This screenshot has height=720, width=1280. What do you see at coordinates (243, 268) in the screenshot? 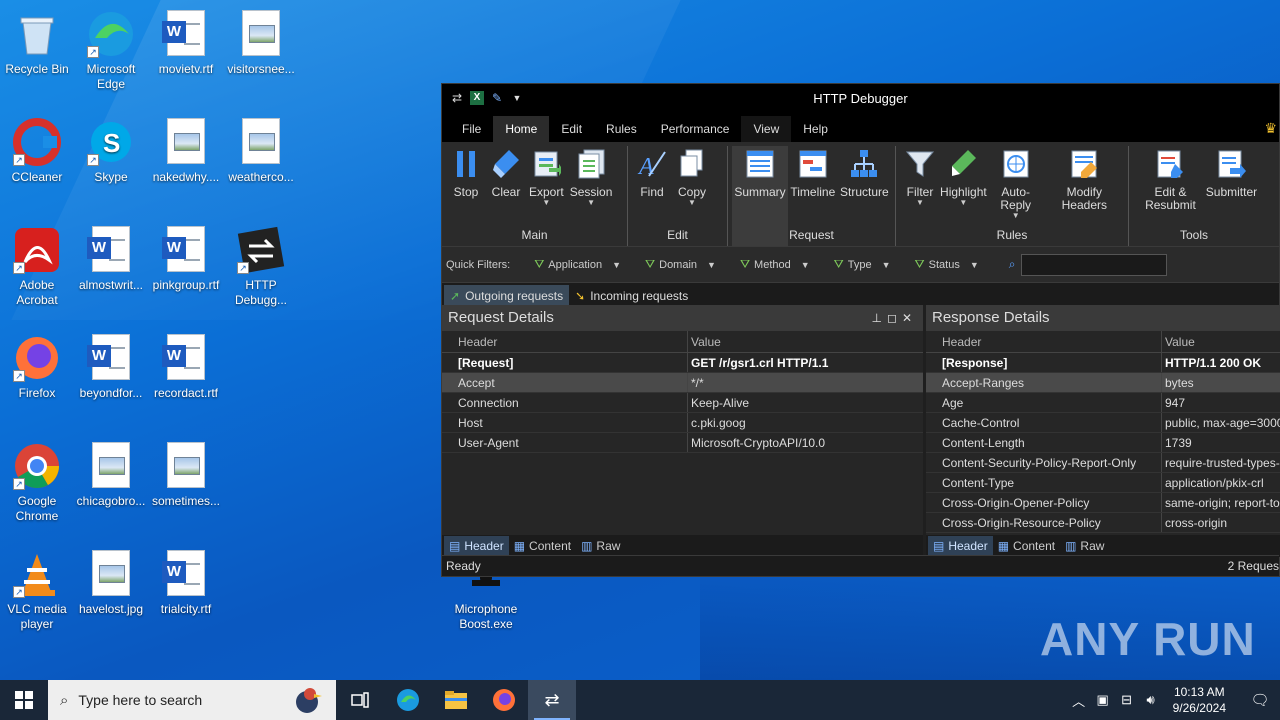
I see `shortcut-arrow-icon: ↗` at bounding box center [243, 268].